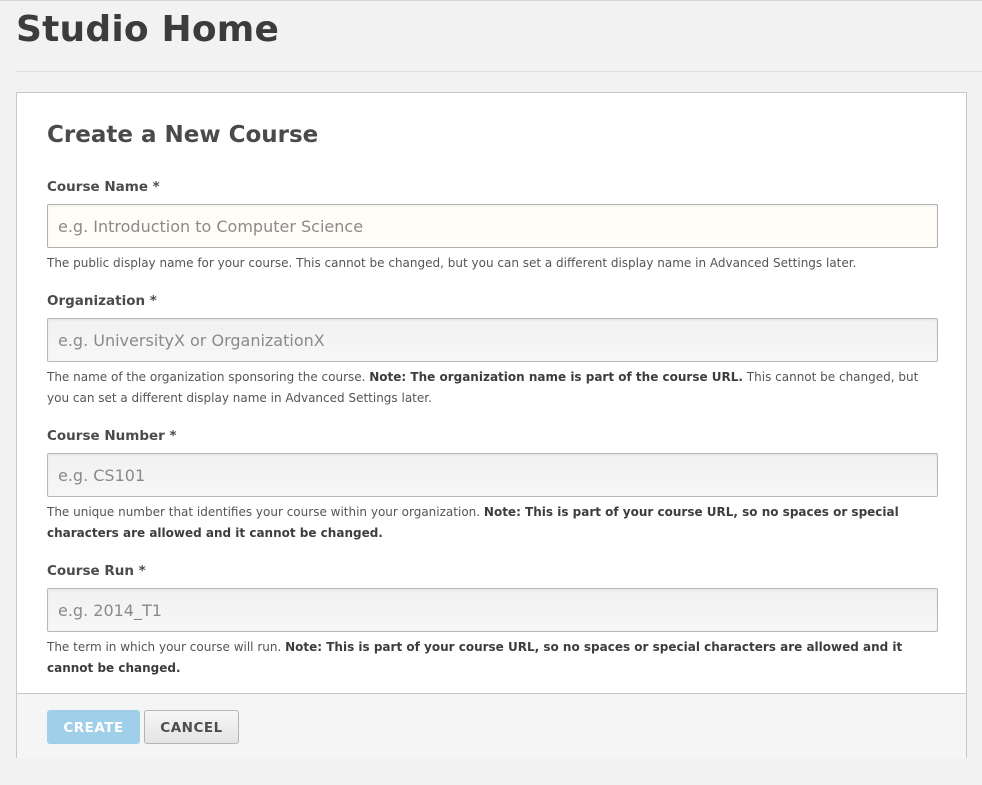 The height and width of the screenshot is (785, 982). I want to click on page-title: Studio Home, so click(148, 29).